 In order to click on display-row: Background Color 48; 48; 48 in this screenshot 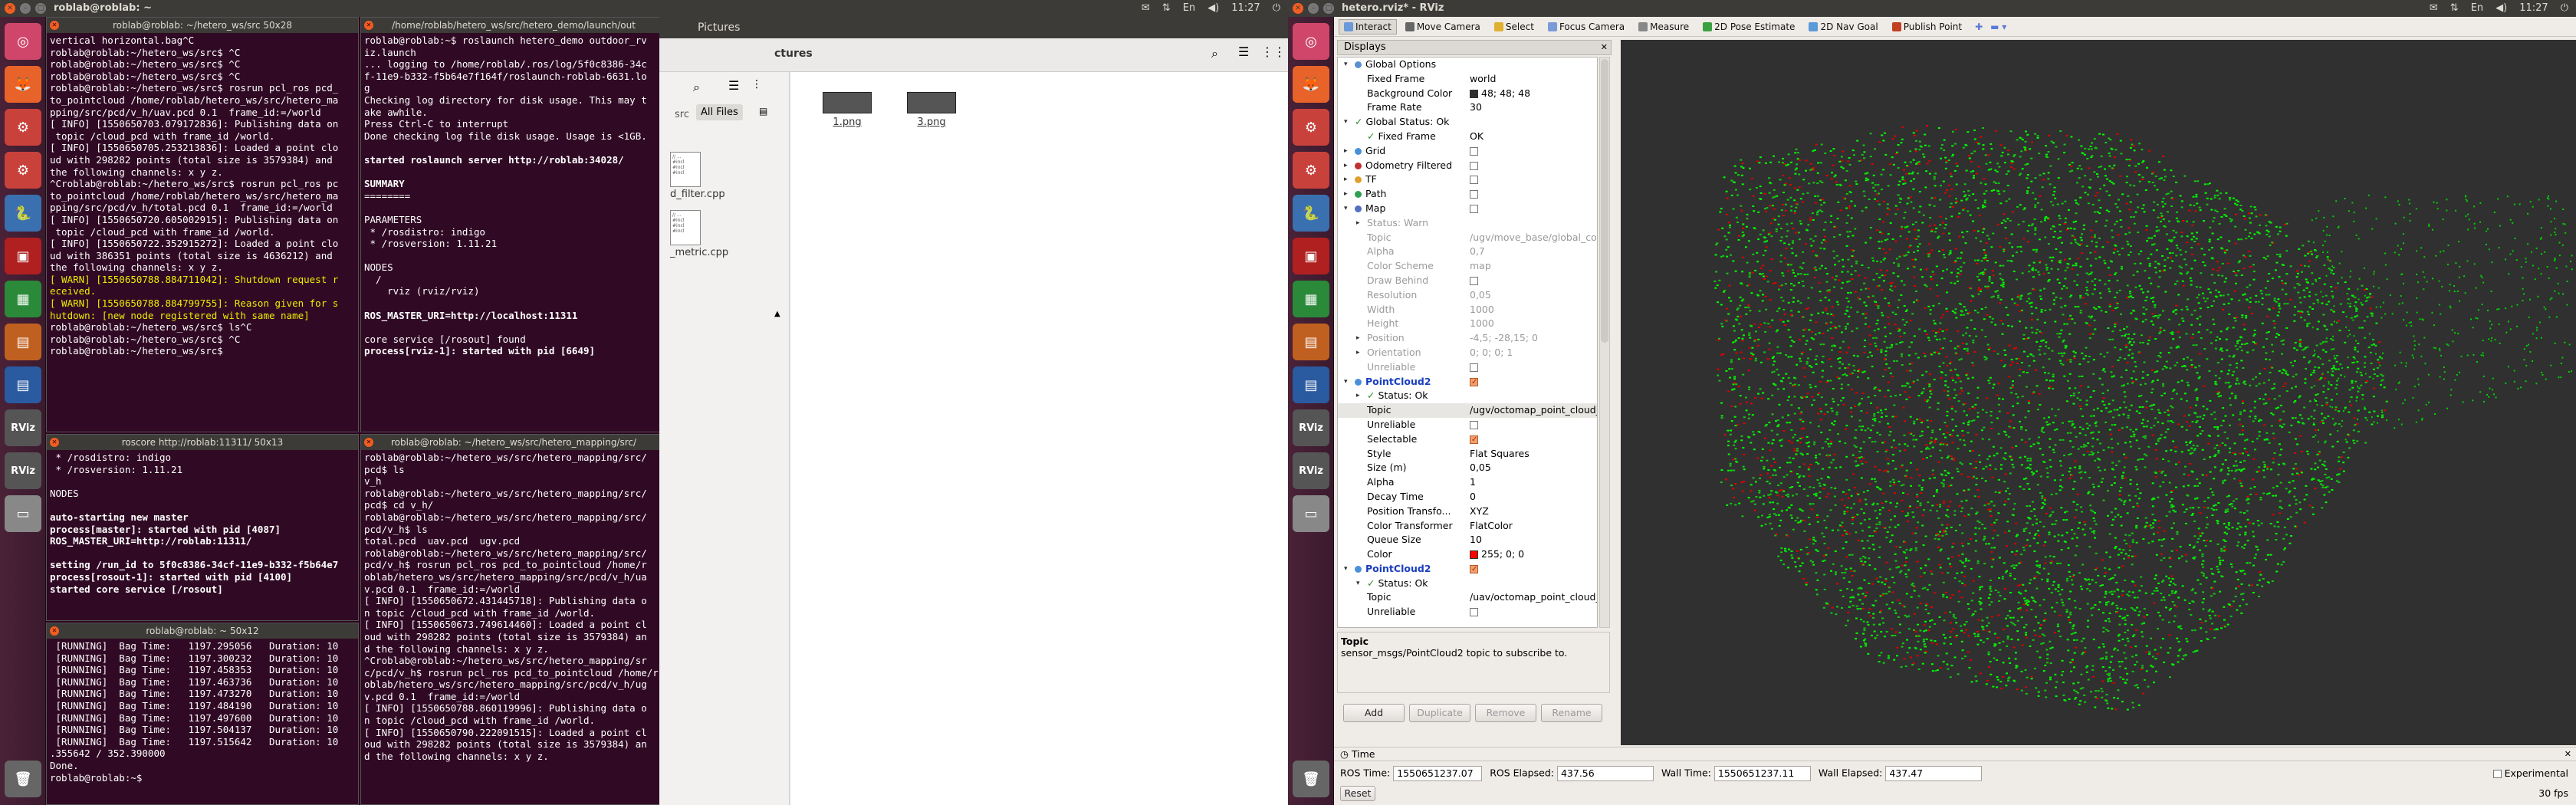, I will do `click(1468, 94)`.